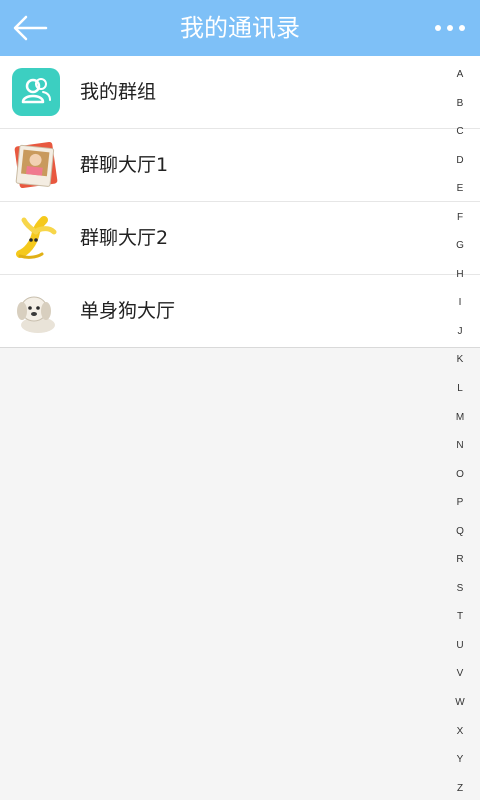 This screenshot has height=800, width=480. I want to click on app-header: 我的通讯录, so click(240, 28).